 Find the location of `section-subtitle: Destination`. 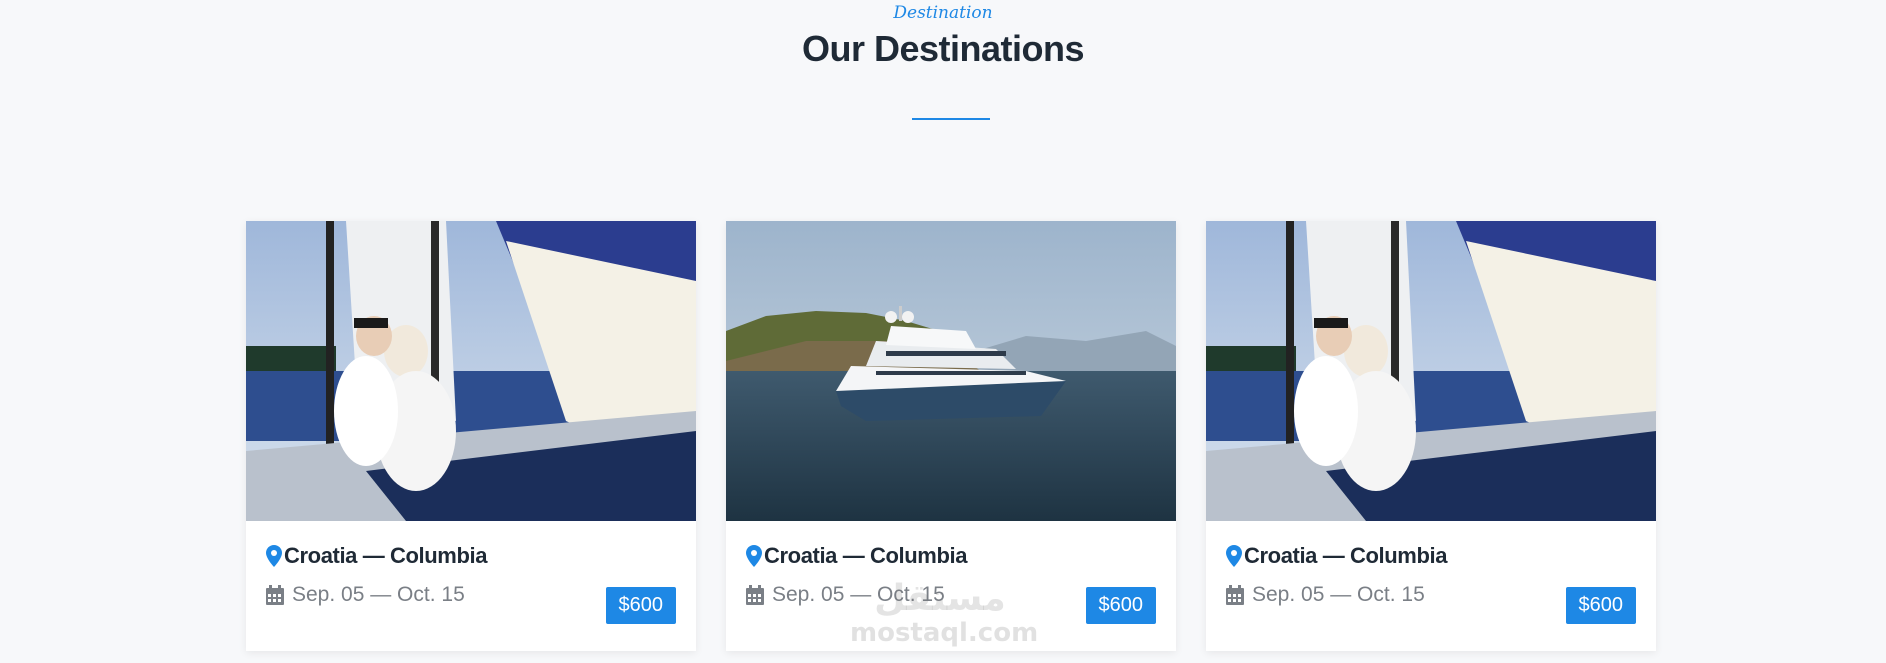

section-subtitle: Destination is located at coordinates (943, 13).